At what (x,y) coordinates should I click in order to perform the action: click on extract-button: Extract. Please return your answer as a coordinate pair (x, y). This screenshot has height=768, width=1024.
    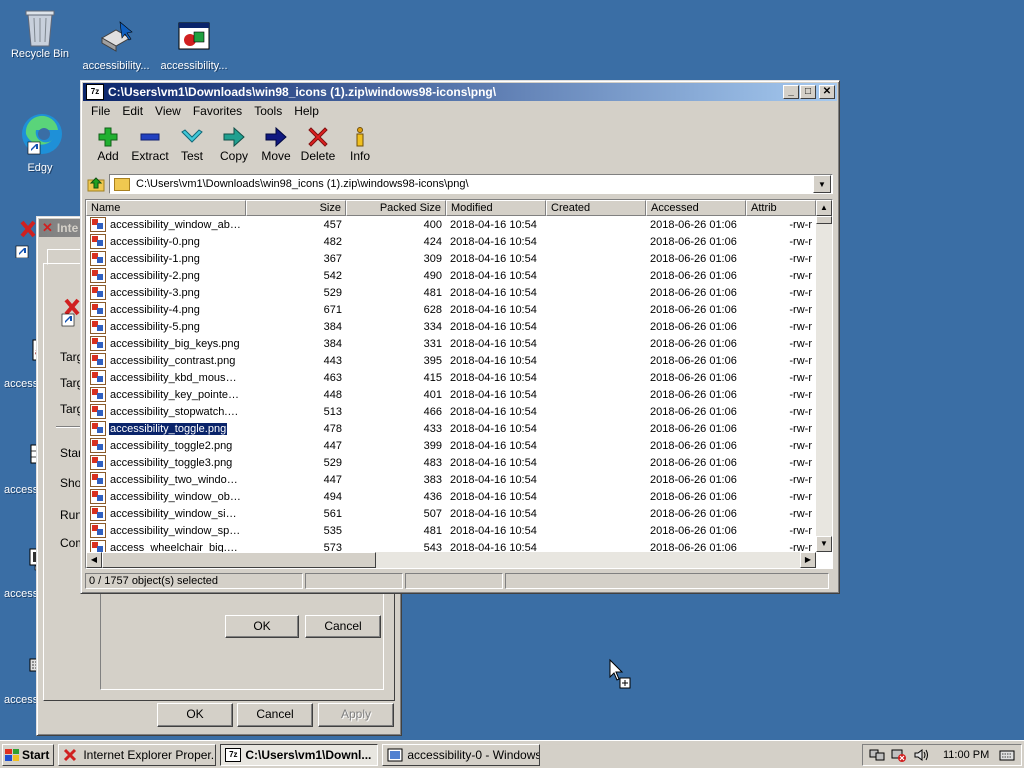
    Looking at the image, I should click on (150, 144).